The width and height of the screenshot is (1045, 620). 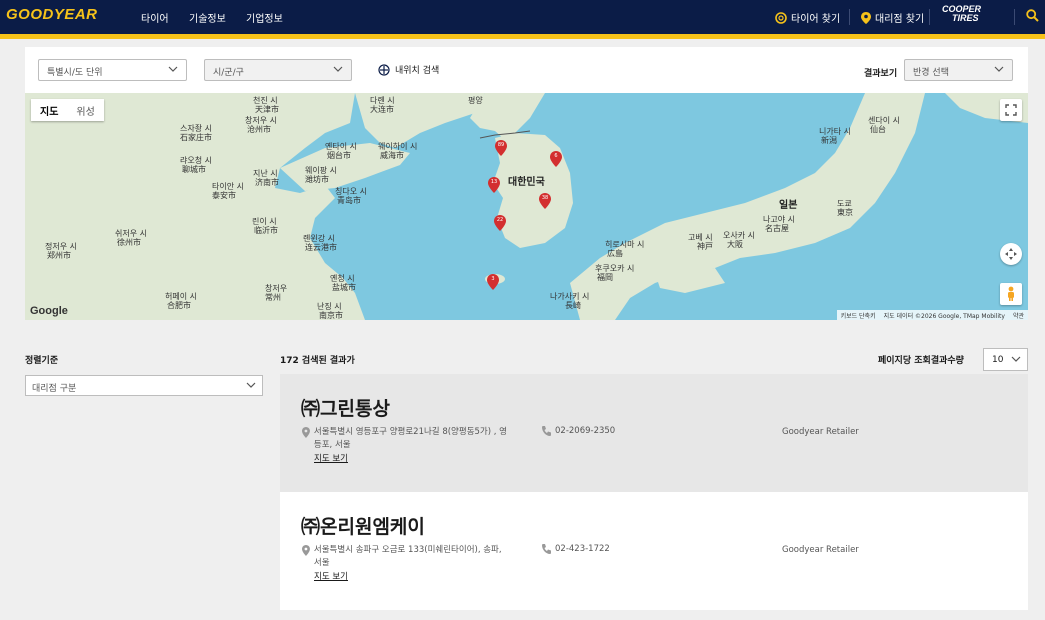 I want to click on map-label: 青岛市, so click(x=349, y=200).